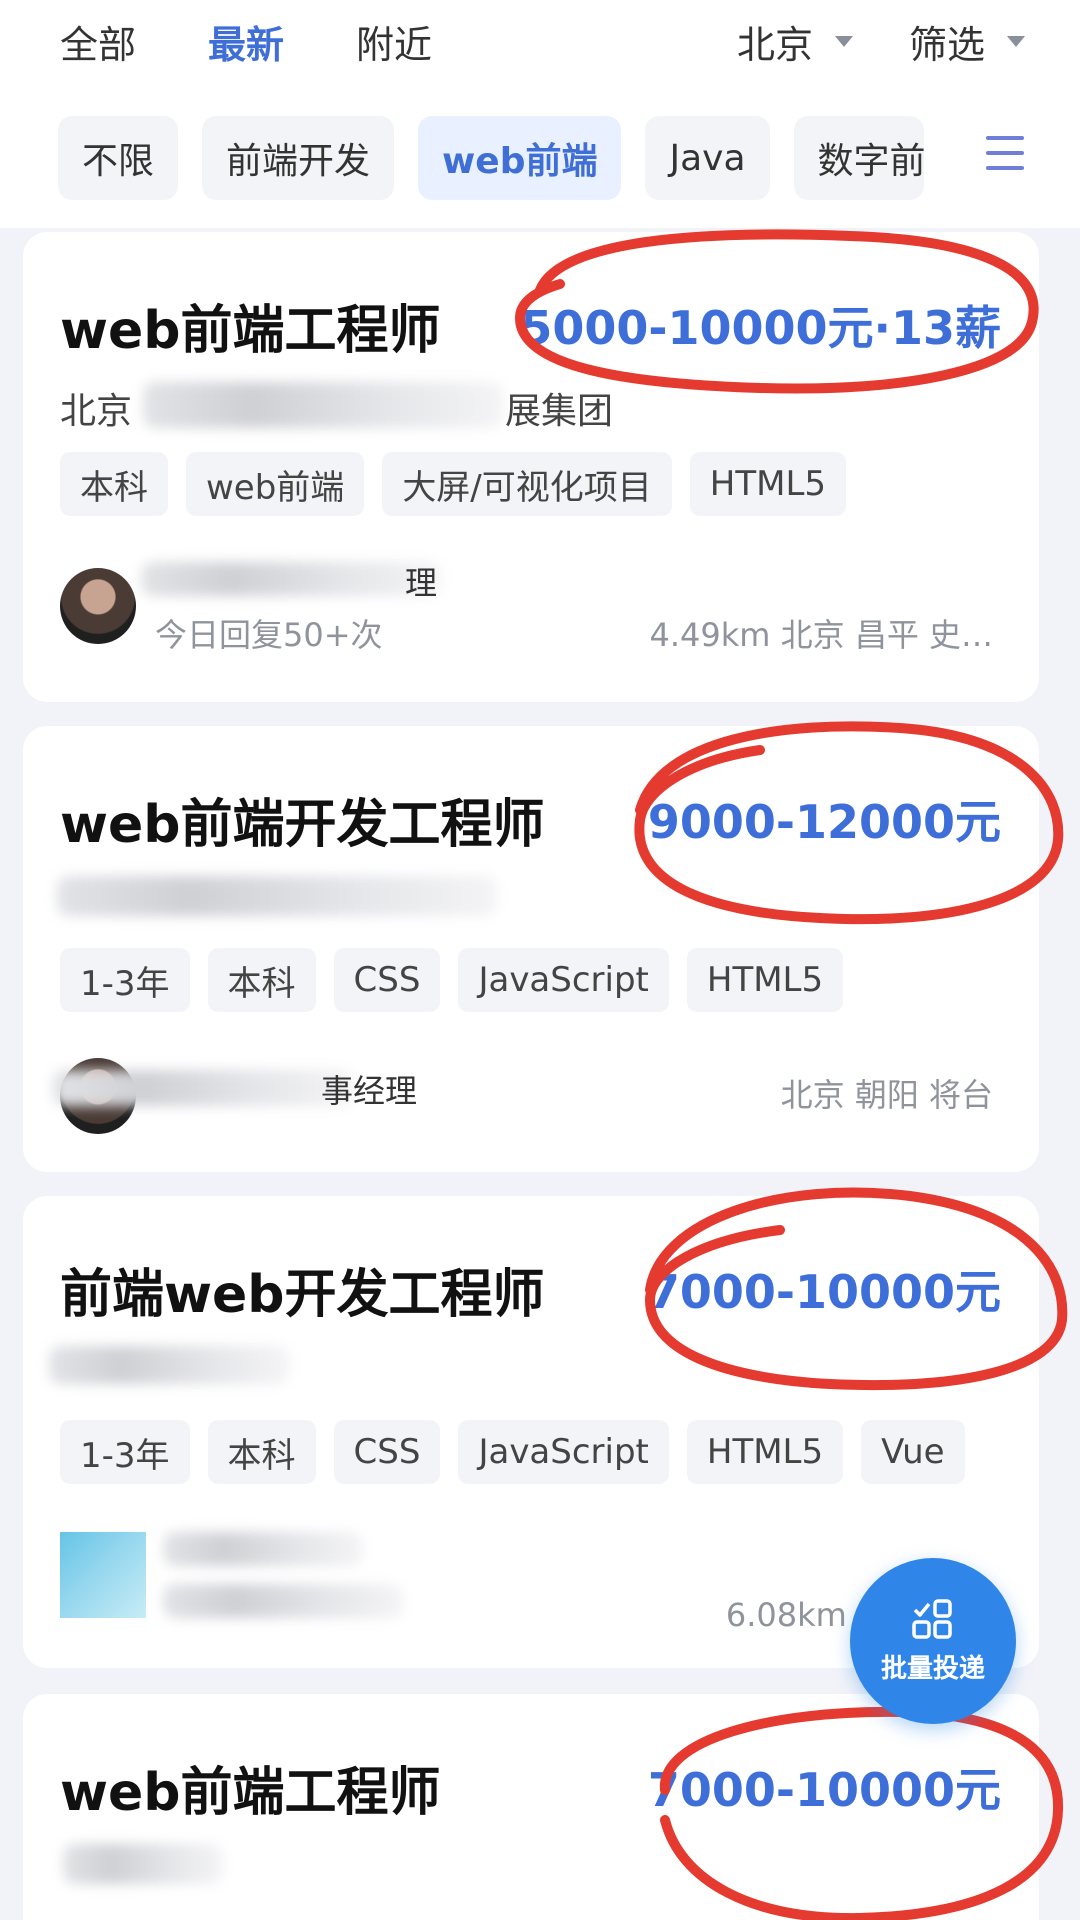  What do you see at coordinates (118, 158) in the screenshot?
I see `chip-unlimited: 不限` at bounding box center [118, 158].